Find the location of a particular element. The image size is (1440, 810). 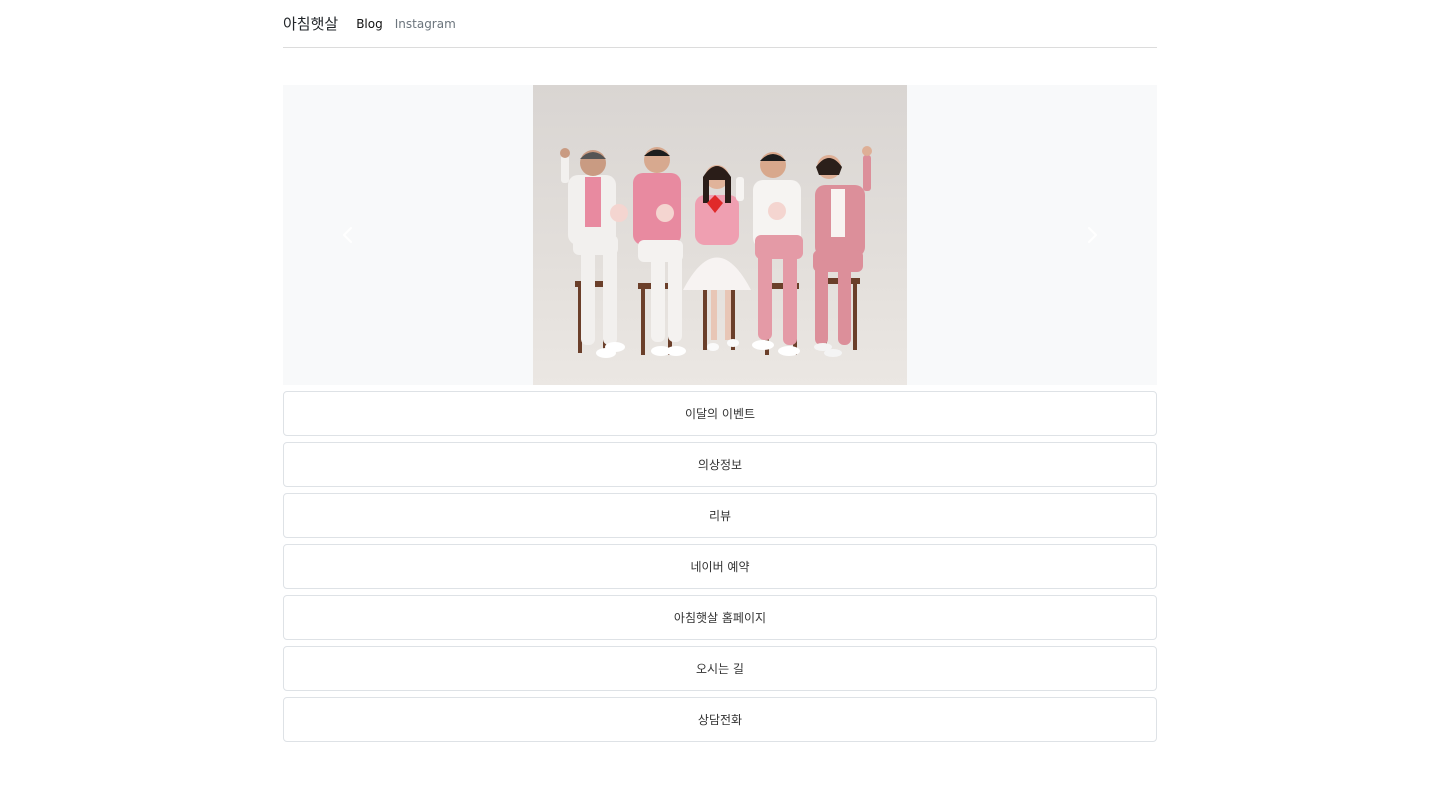

review-button: 리뷰 is located at coordinates (720, 515).